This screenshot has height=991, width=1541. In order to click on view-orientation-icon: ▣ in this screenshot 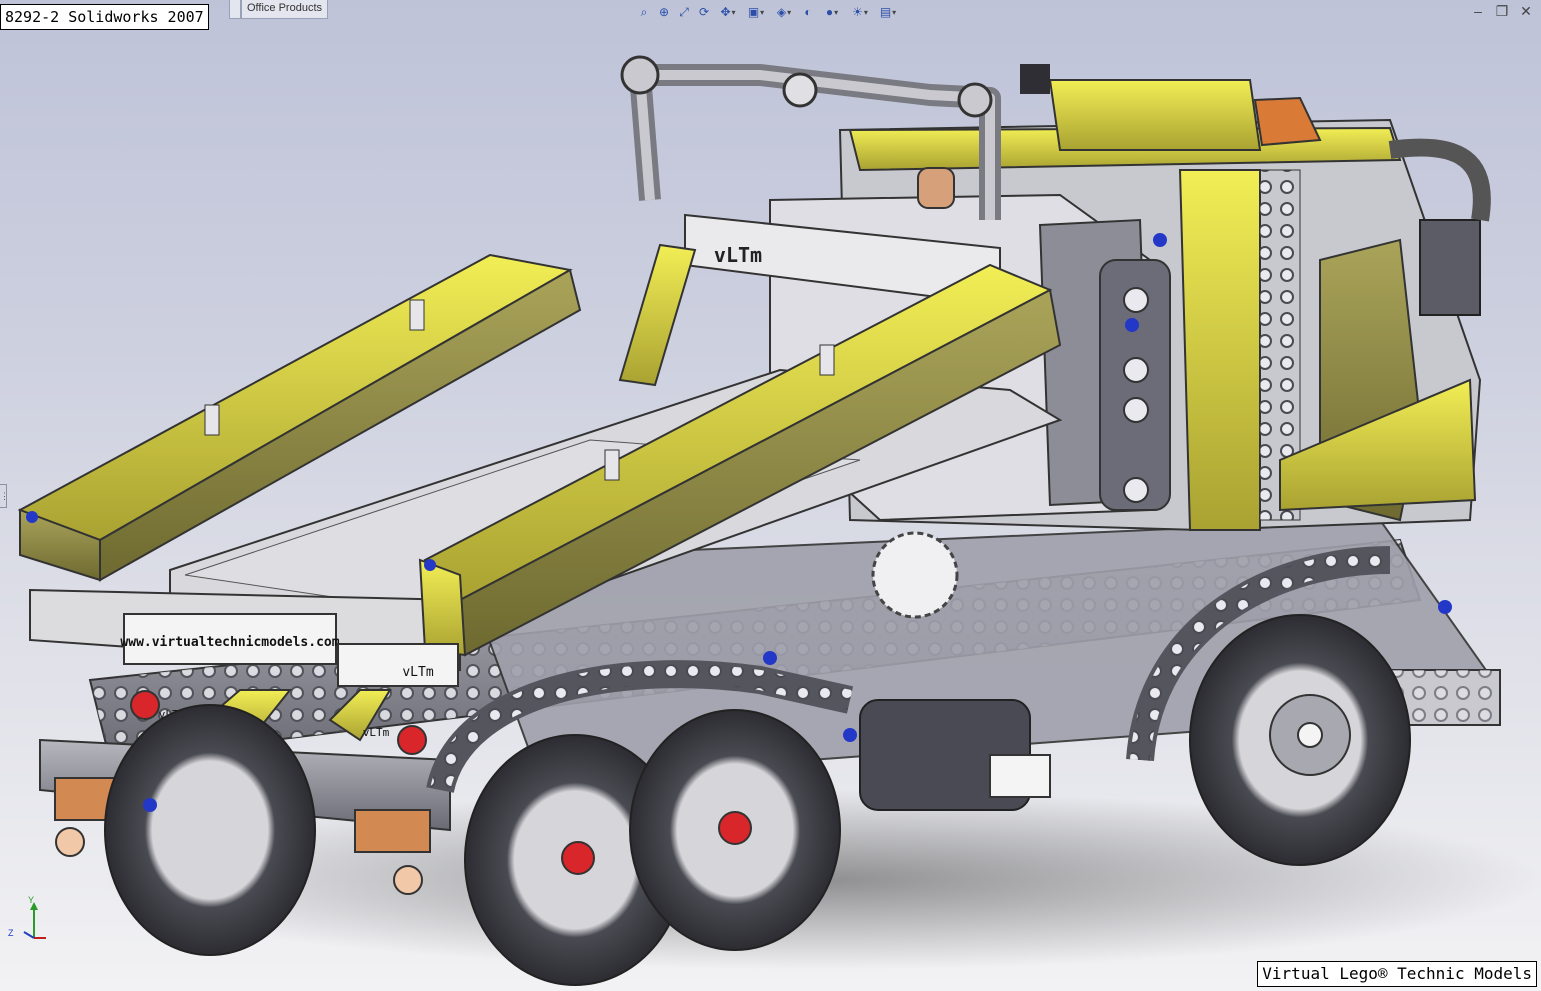, I will do `click(756, 12)`.